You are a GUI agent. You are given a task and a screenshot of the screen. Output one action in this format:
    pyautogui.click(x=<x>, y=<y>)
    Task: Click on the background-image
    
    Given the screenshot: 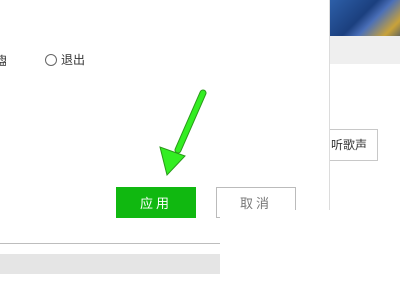 What is the action you would take?
    pyautogui.click(x=365, y=18)
    